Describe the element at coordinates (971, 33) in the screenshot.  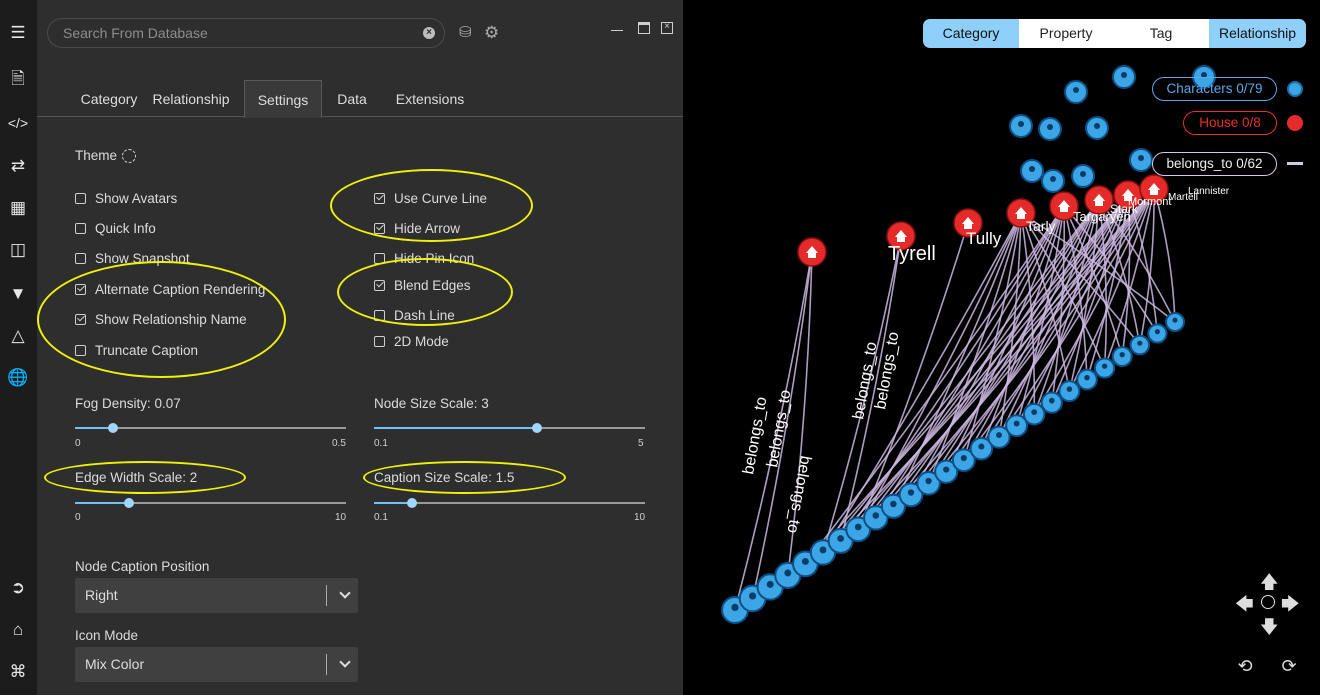
I see `segment-category: Category` at that location.